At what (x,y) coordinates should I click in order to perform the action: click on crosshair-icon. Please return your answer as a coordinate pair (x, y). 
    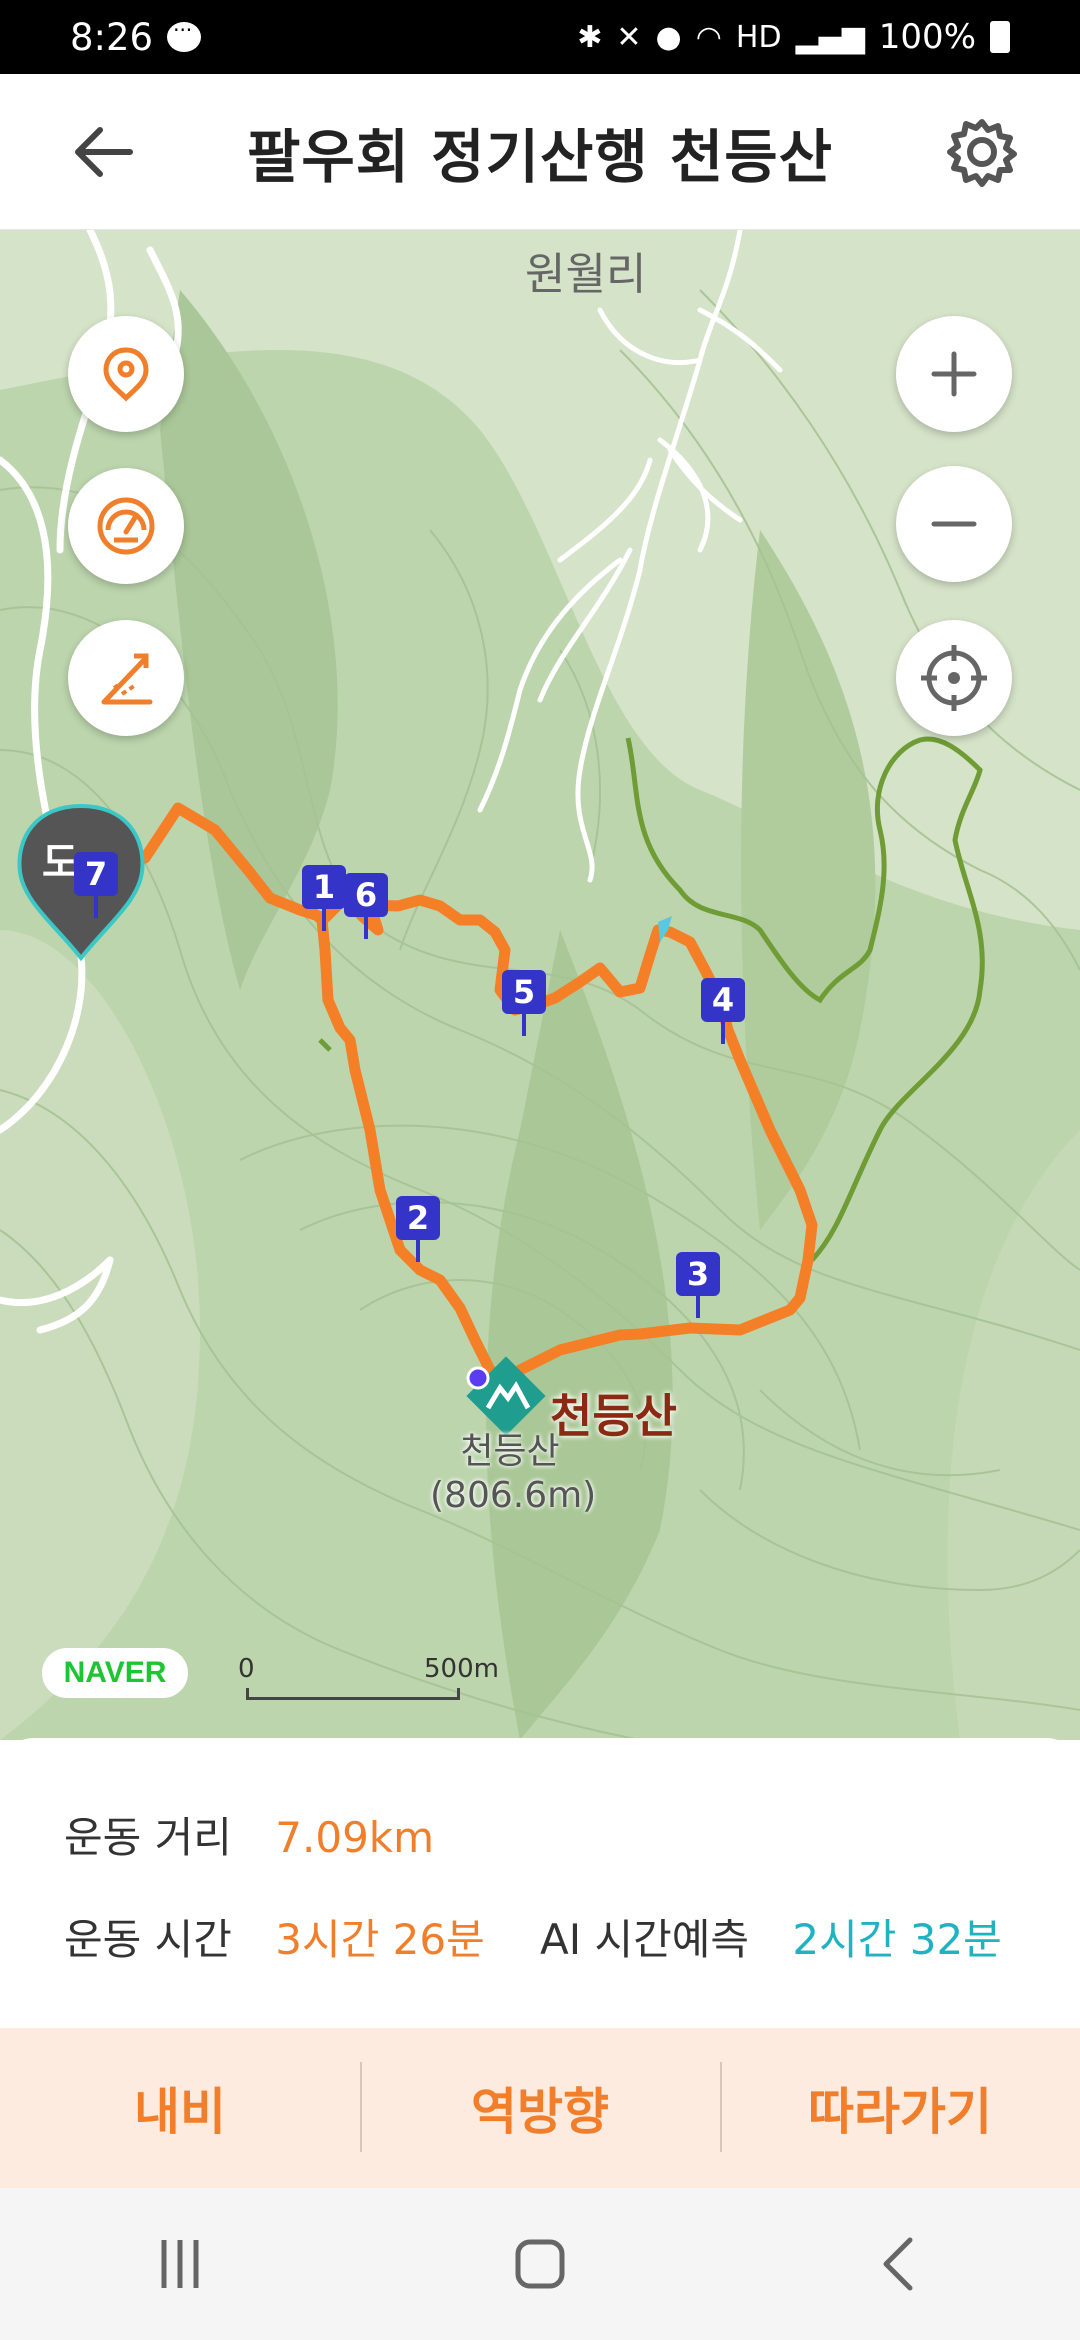
    Looking at the image, I should click on (954, 678).